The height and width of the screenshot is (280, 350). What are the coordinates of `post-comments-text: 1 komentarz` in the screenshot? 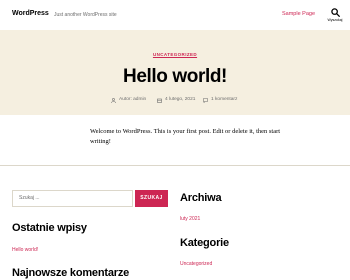 It's located at (224, 99).